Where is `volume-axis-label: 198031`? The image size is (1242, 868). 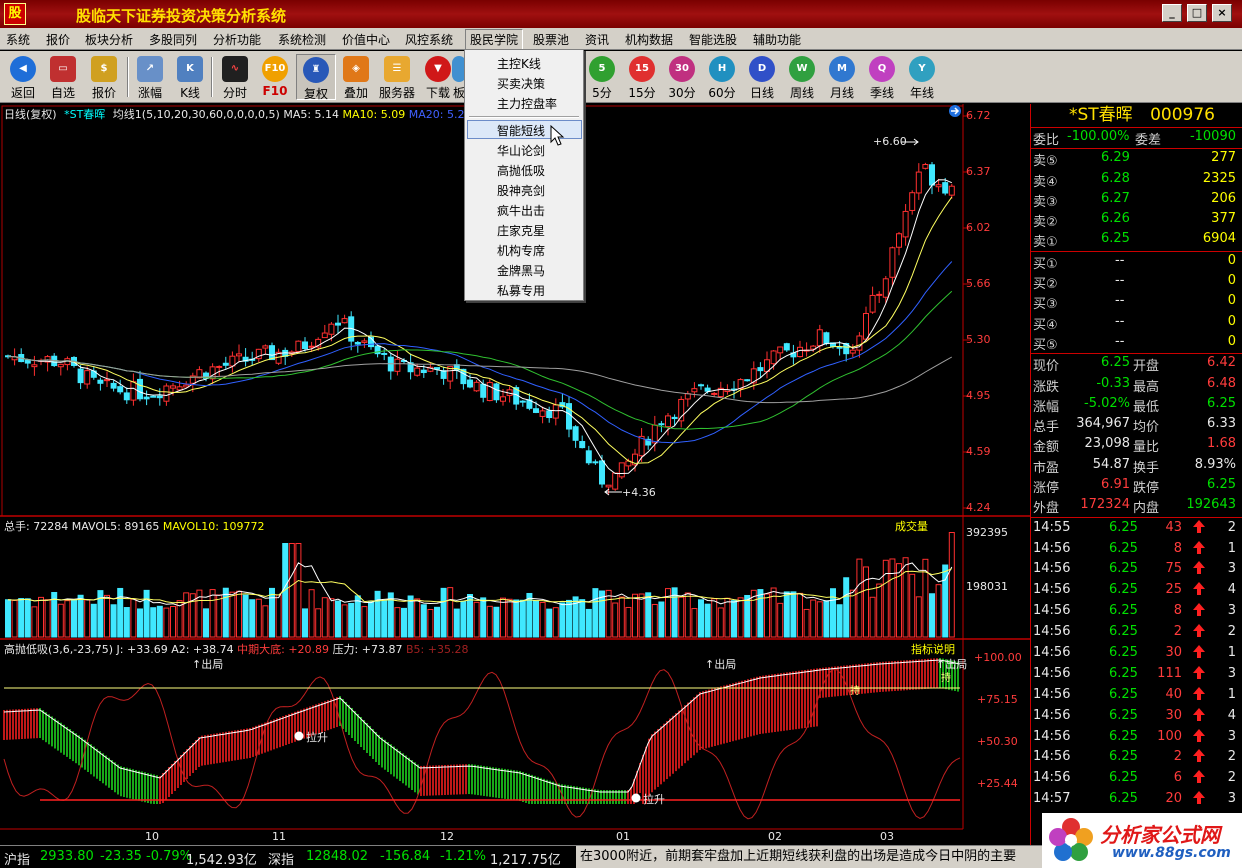 volume-axis-label: 198031 is located at coordinates (987, 586).